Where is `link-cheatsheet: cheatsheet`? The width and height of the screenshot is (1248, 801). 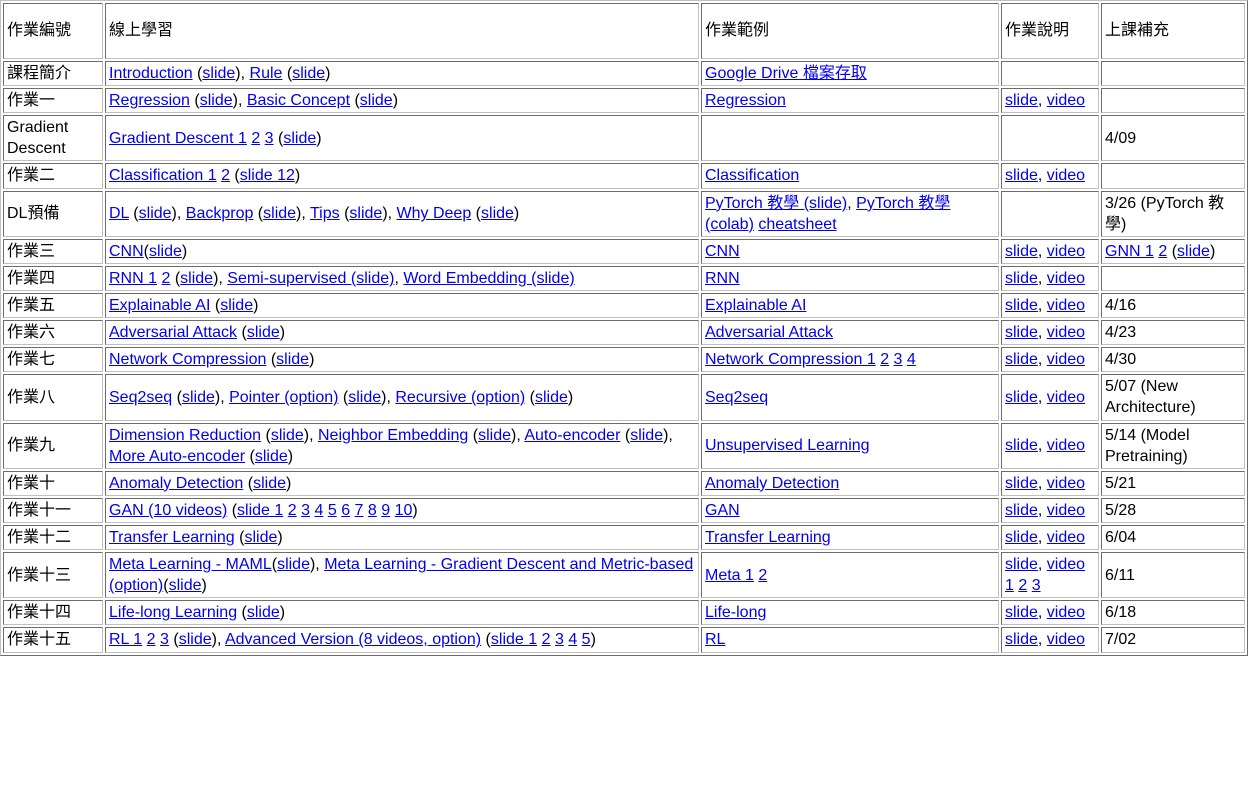 link-cheatsheet: cheatsheet is located at coordinates (797, 224).